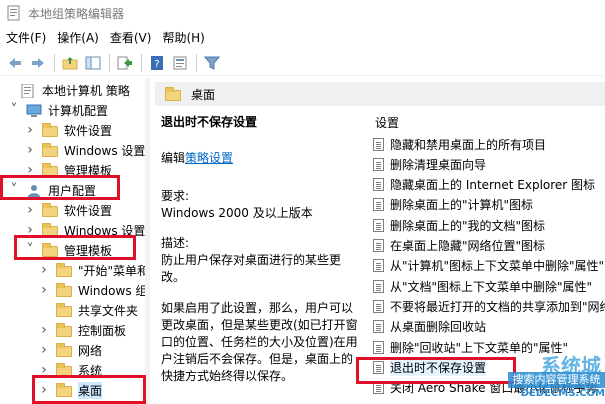 The image size is (605, 404). I want to click on policy-title: 退出时不保存设置, so click(209, 122).